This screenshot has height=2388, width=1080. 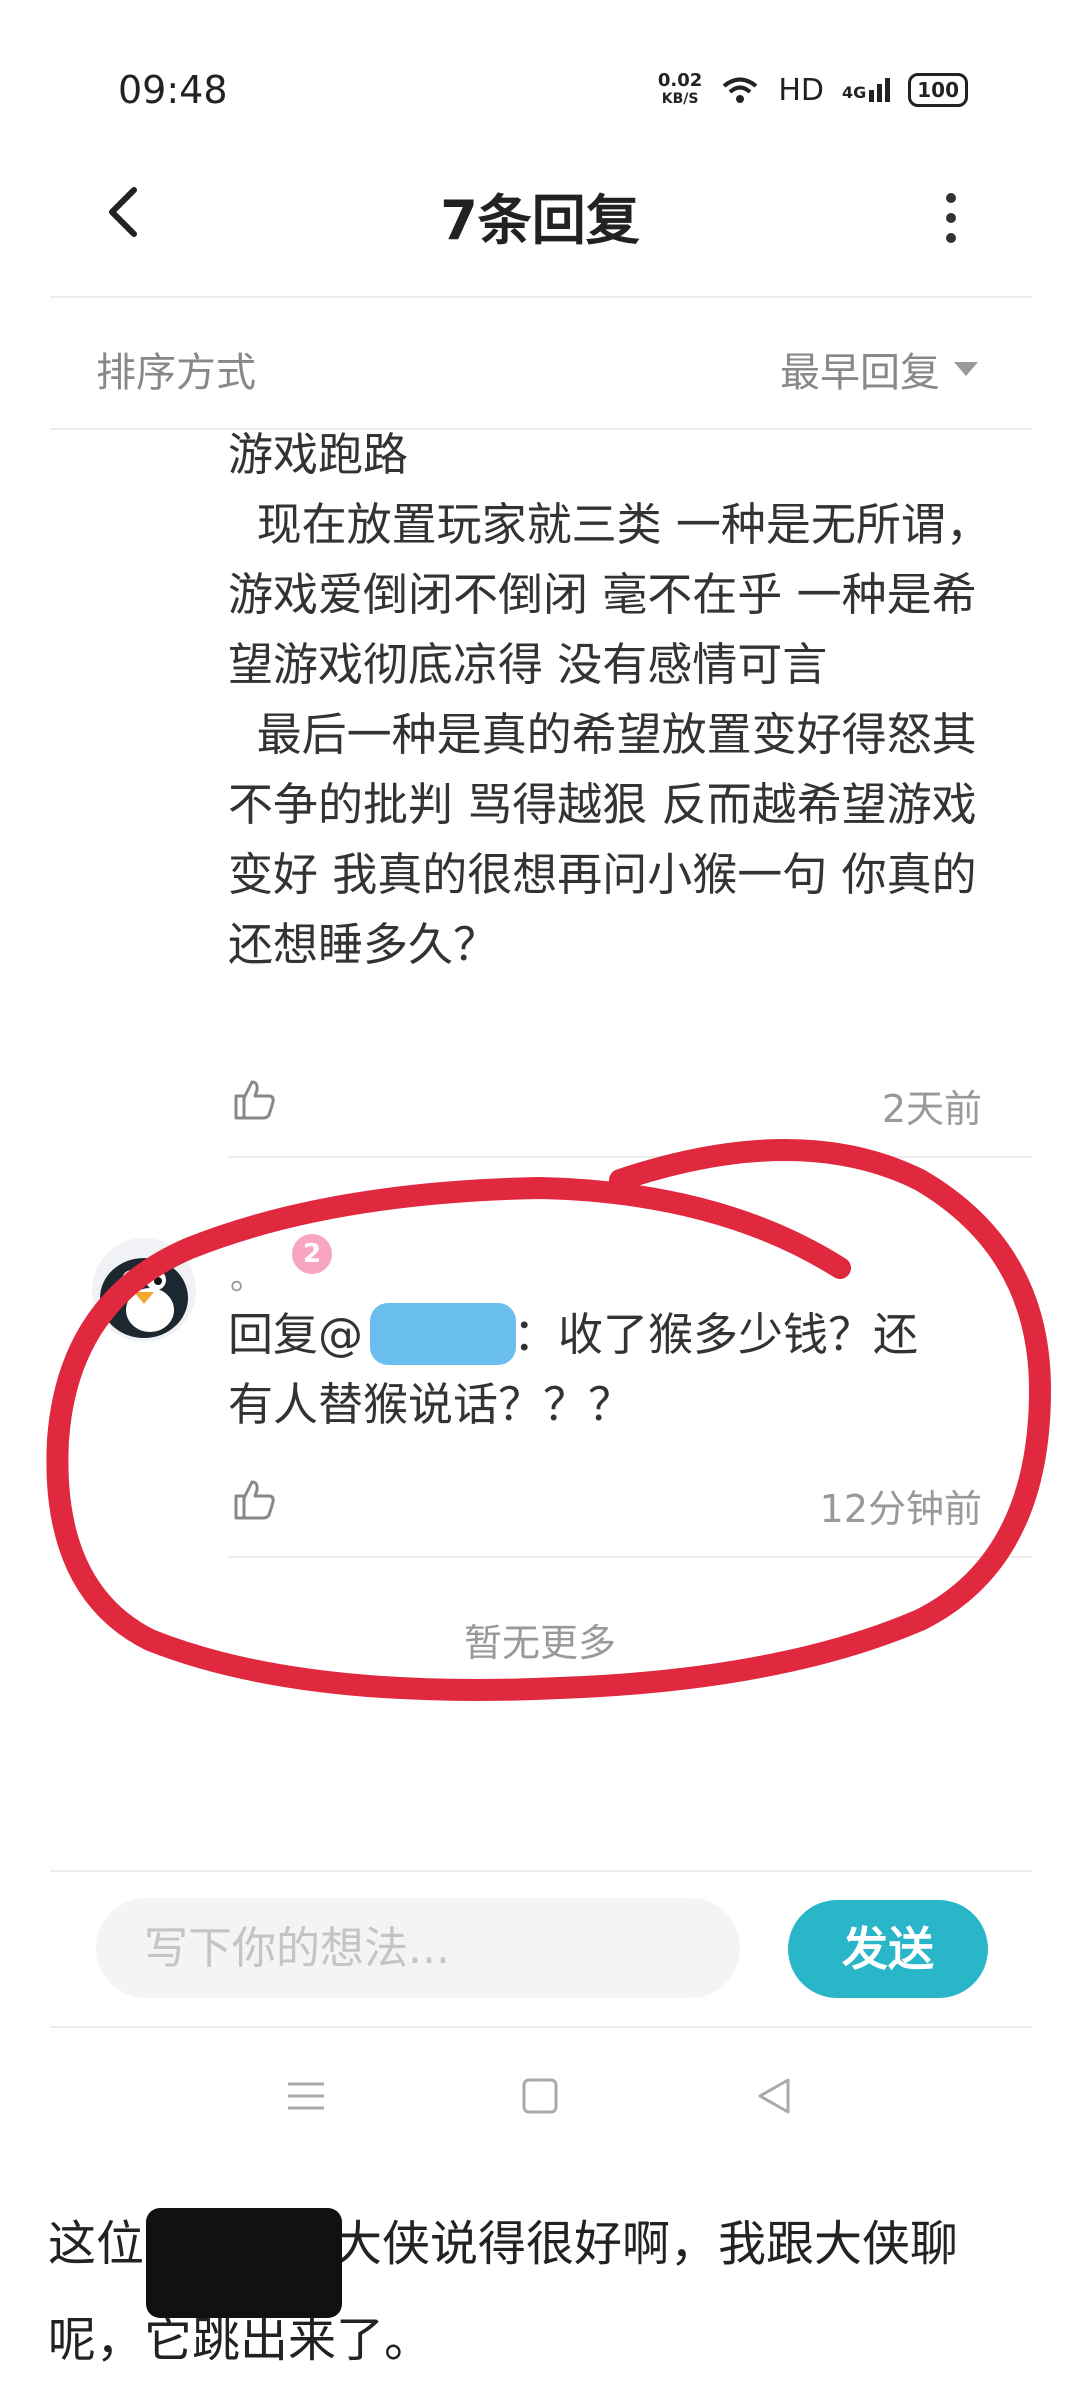 What do you see at coordinates (900, 1509) in the screenshot?
I see `reply-time: 12分钟前` at bounding box center [900, 1509].